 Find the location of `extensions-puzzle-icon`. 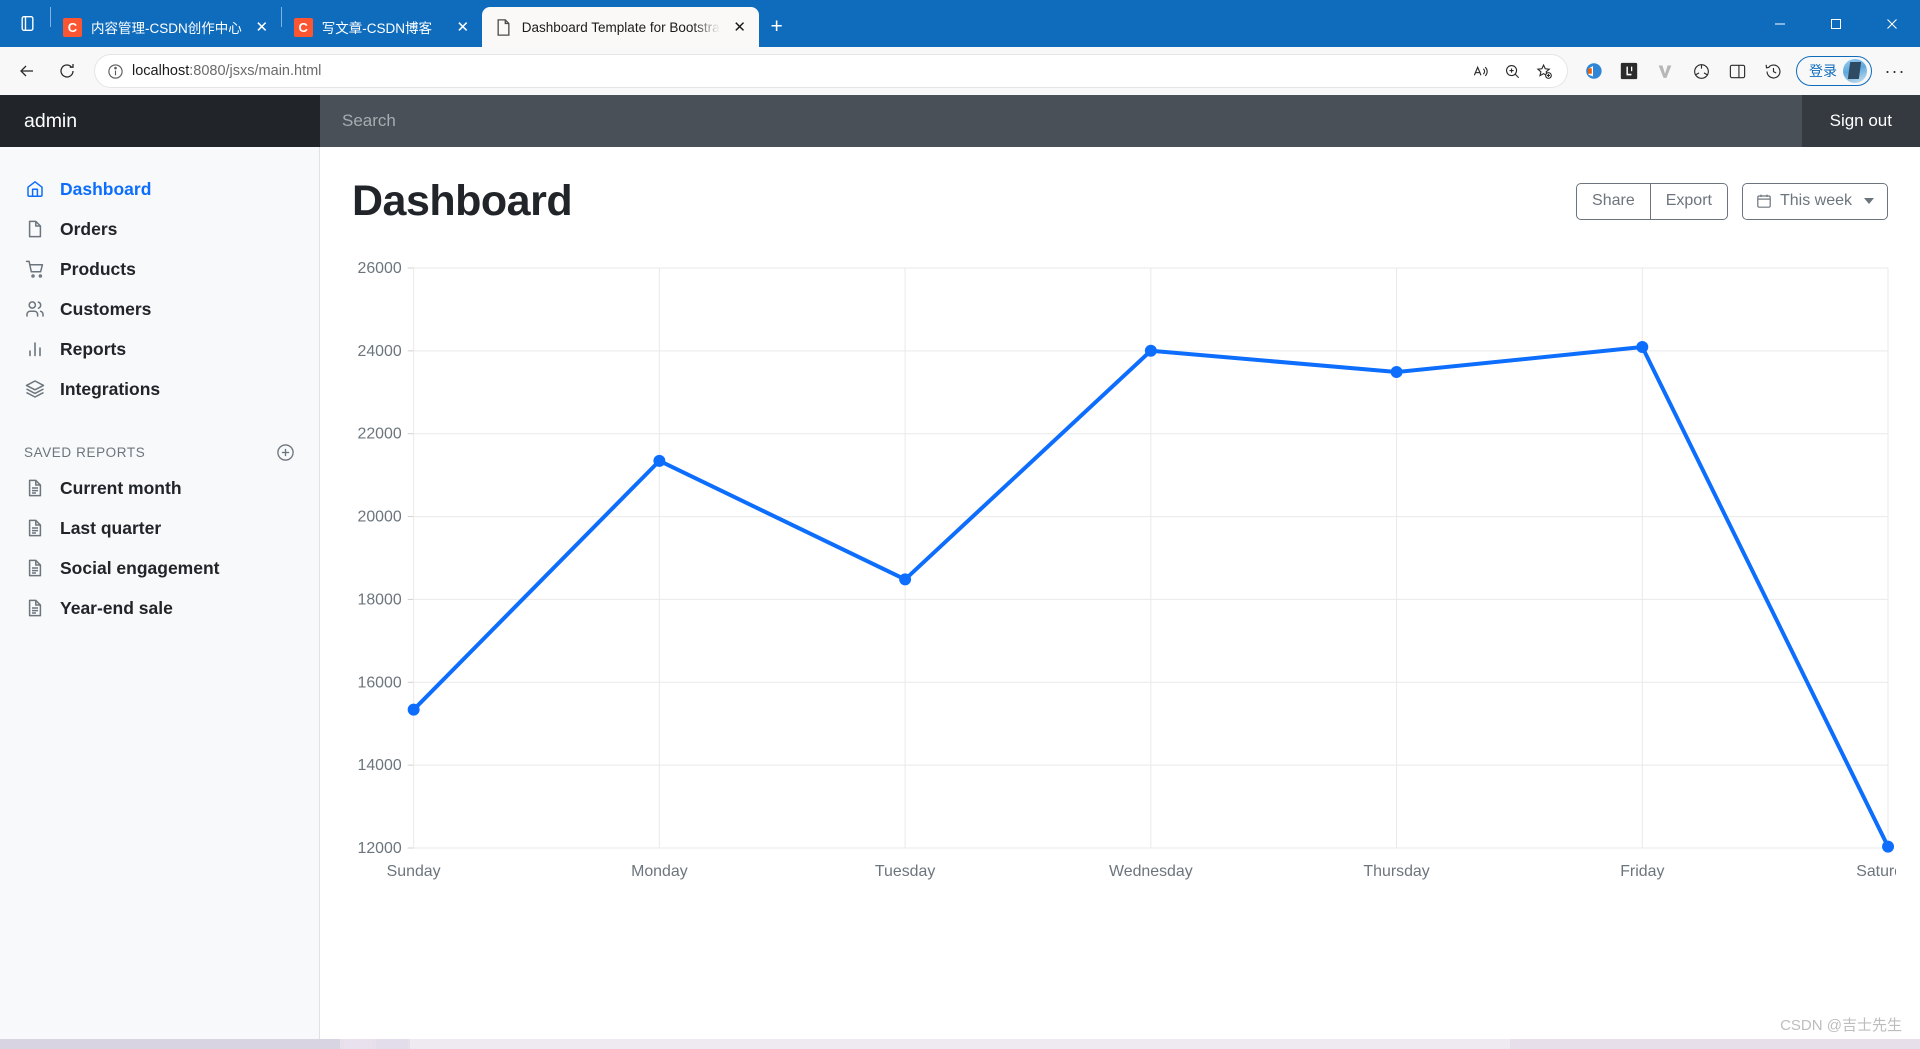

extensions-puzzle-icon is located at coordinates (1701, 71).